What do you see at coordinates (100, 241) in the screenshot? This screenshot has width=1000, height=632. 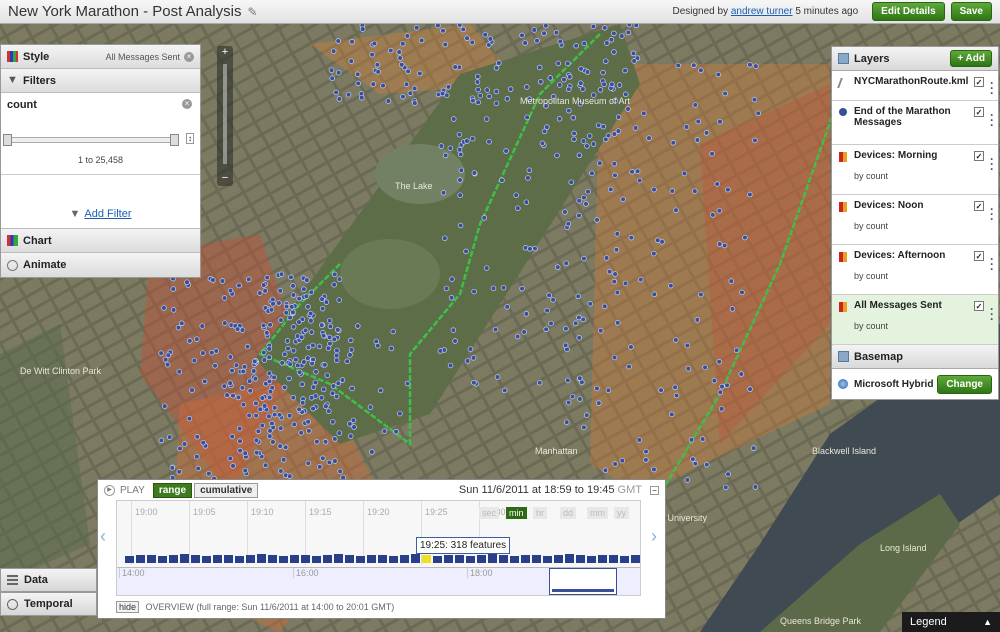 I see `chart-header: Chart` at bounding box center [100, 241].